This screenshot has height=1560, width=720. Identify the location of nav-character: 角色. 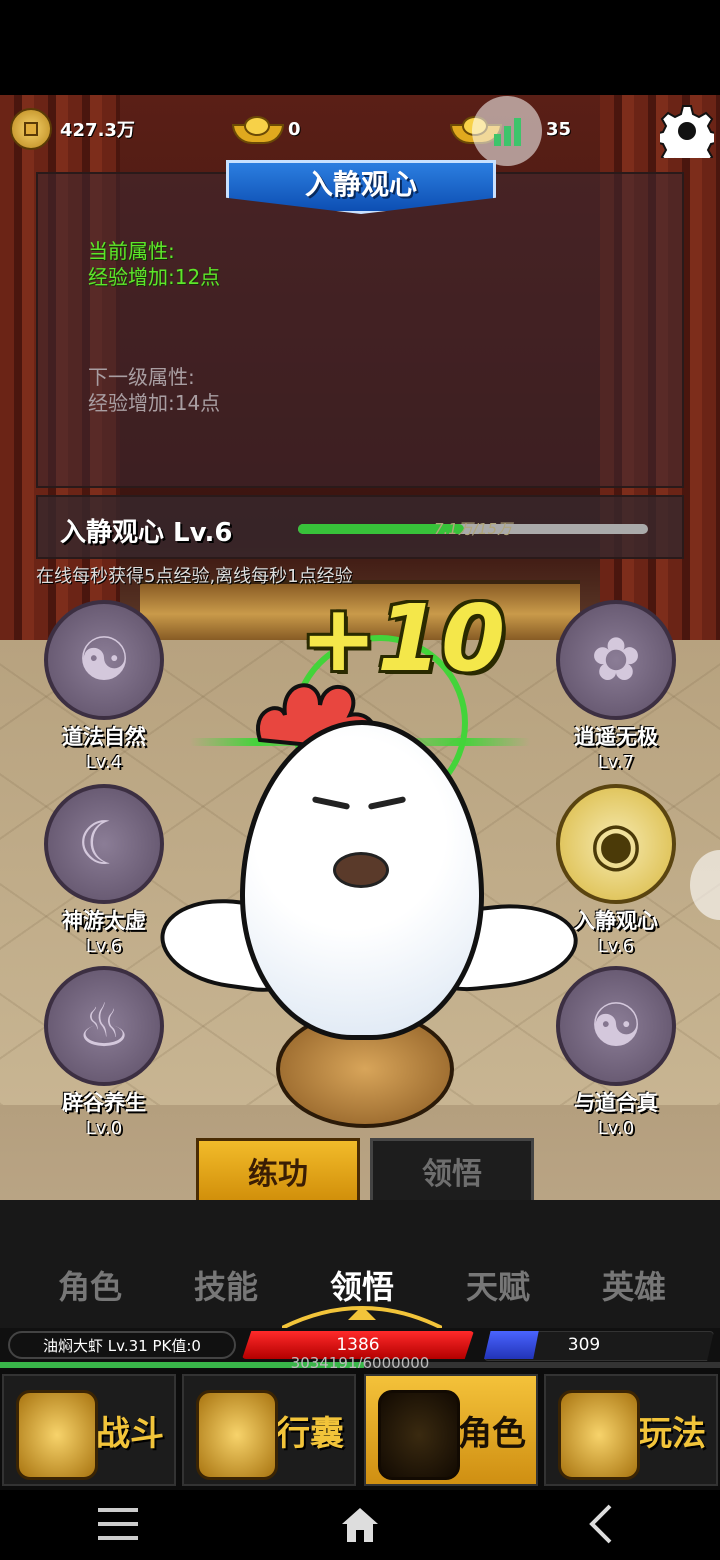
(451, 1430).